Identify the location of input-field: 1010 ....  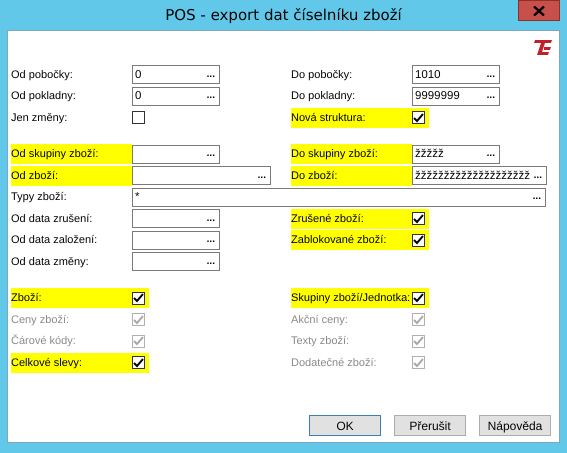
(456, 74).